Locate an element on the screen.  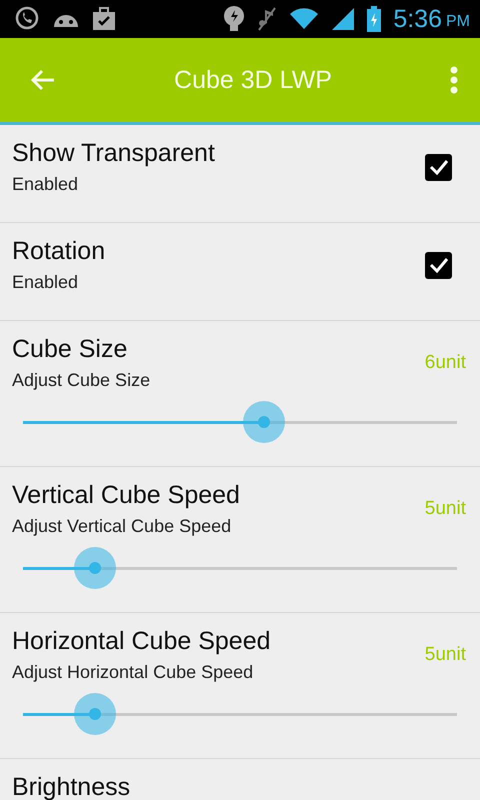
setting-title: Show Transparent is located at coordinates (114, 153).